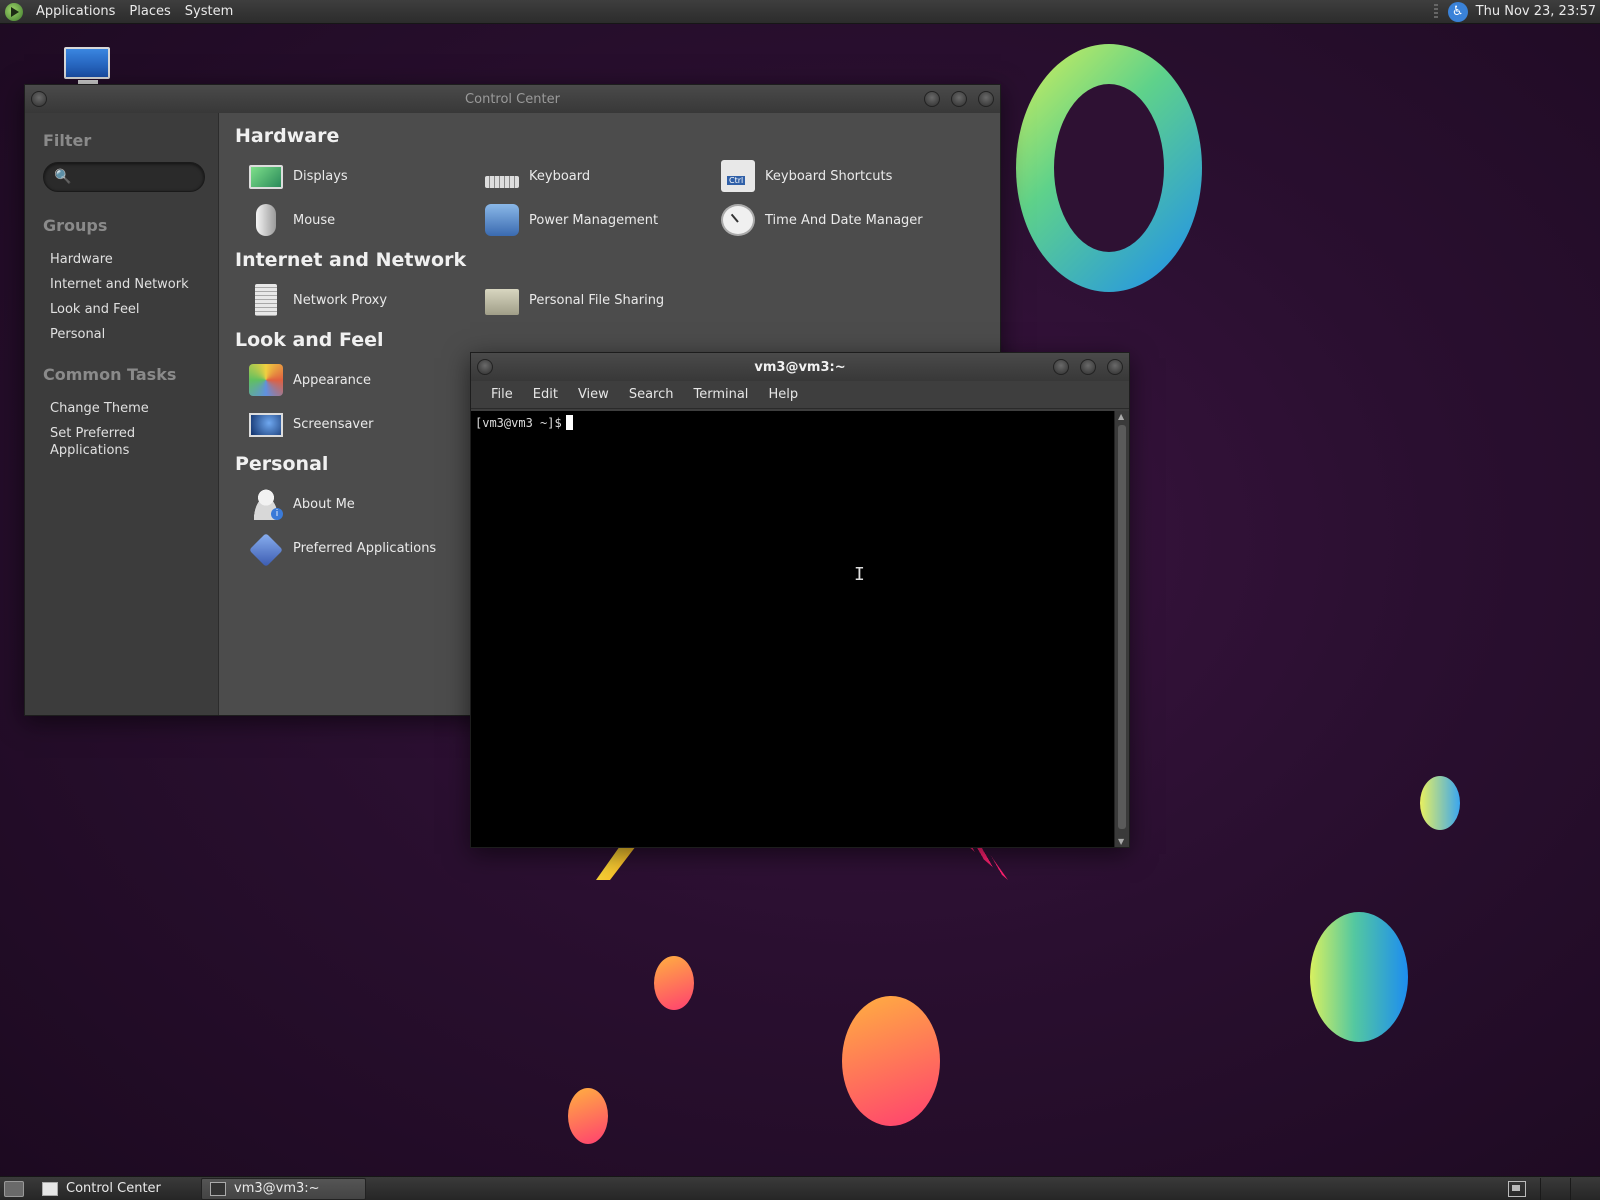 This screenshot has width=1600, height=1200. Describe the element at coordinates (545, 394) in the screenshot. I see `menu-edit: Edit` at that location.